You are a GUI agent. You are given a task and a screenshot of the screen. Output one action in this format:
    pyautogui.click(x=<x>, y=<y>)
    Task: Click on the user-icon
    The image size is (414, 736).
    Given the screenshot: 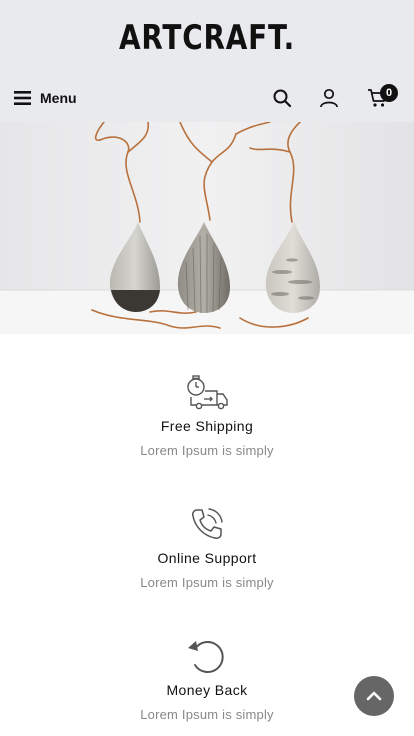 What is the action you would take?
    pyautogui.click(x=329, y=98)
    